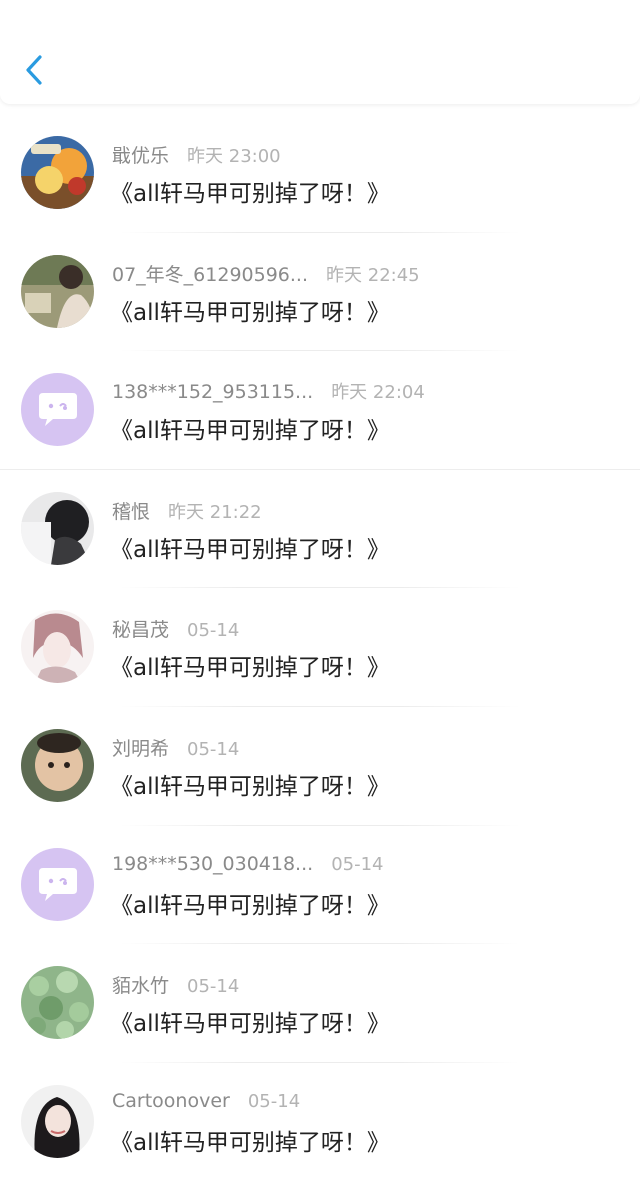 This screenshot has height=1181, width=640. I want to click on sender-name: Cartoonover, so click(171, 1101).